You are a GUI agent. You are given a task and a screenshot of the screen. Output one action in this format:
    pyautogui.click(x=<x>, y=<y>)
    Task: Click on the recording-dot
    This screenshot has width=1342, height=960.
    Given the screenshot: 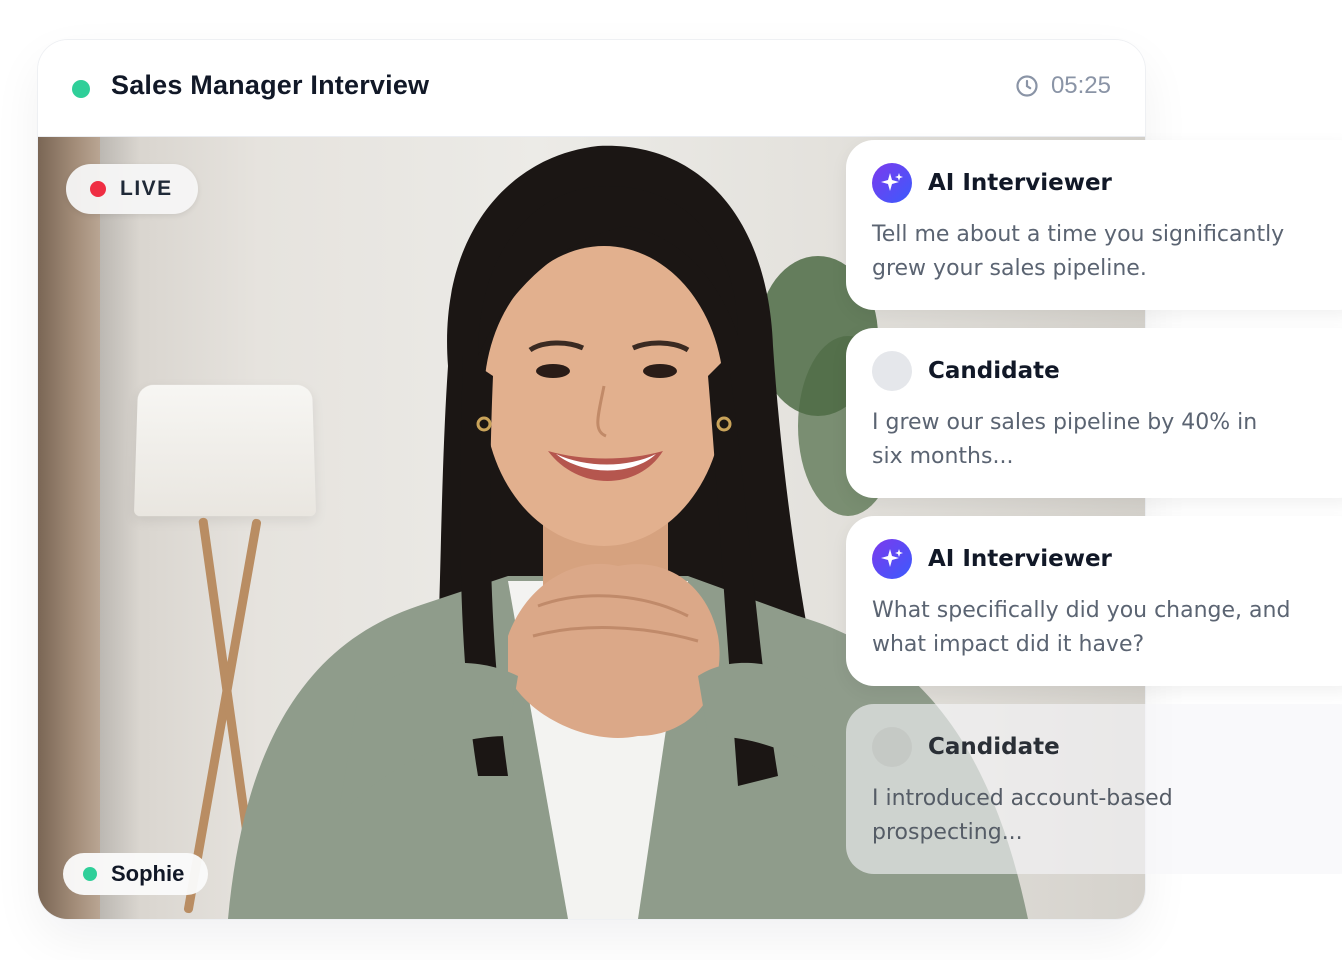 What is the action you would take?
    pyautogui.click(x=98, y=189)
    